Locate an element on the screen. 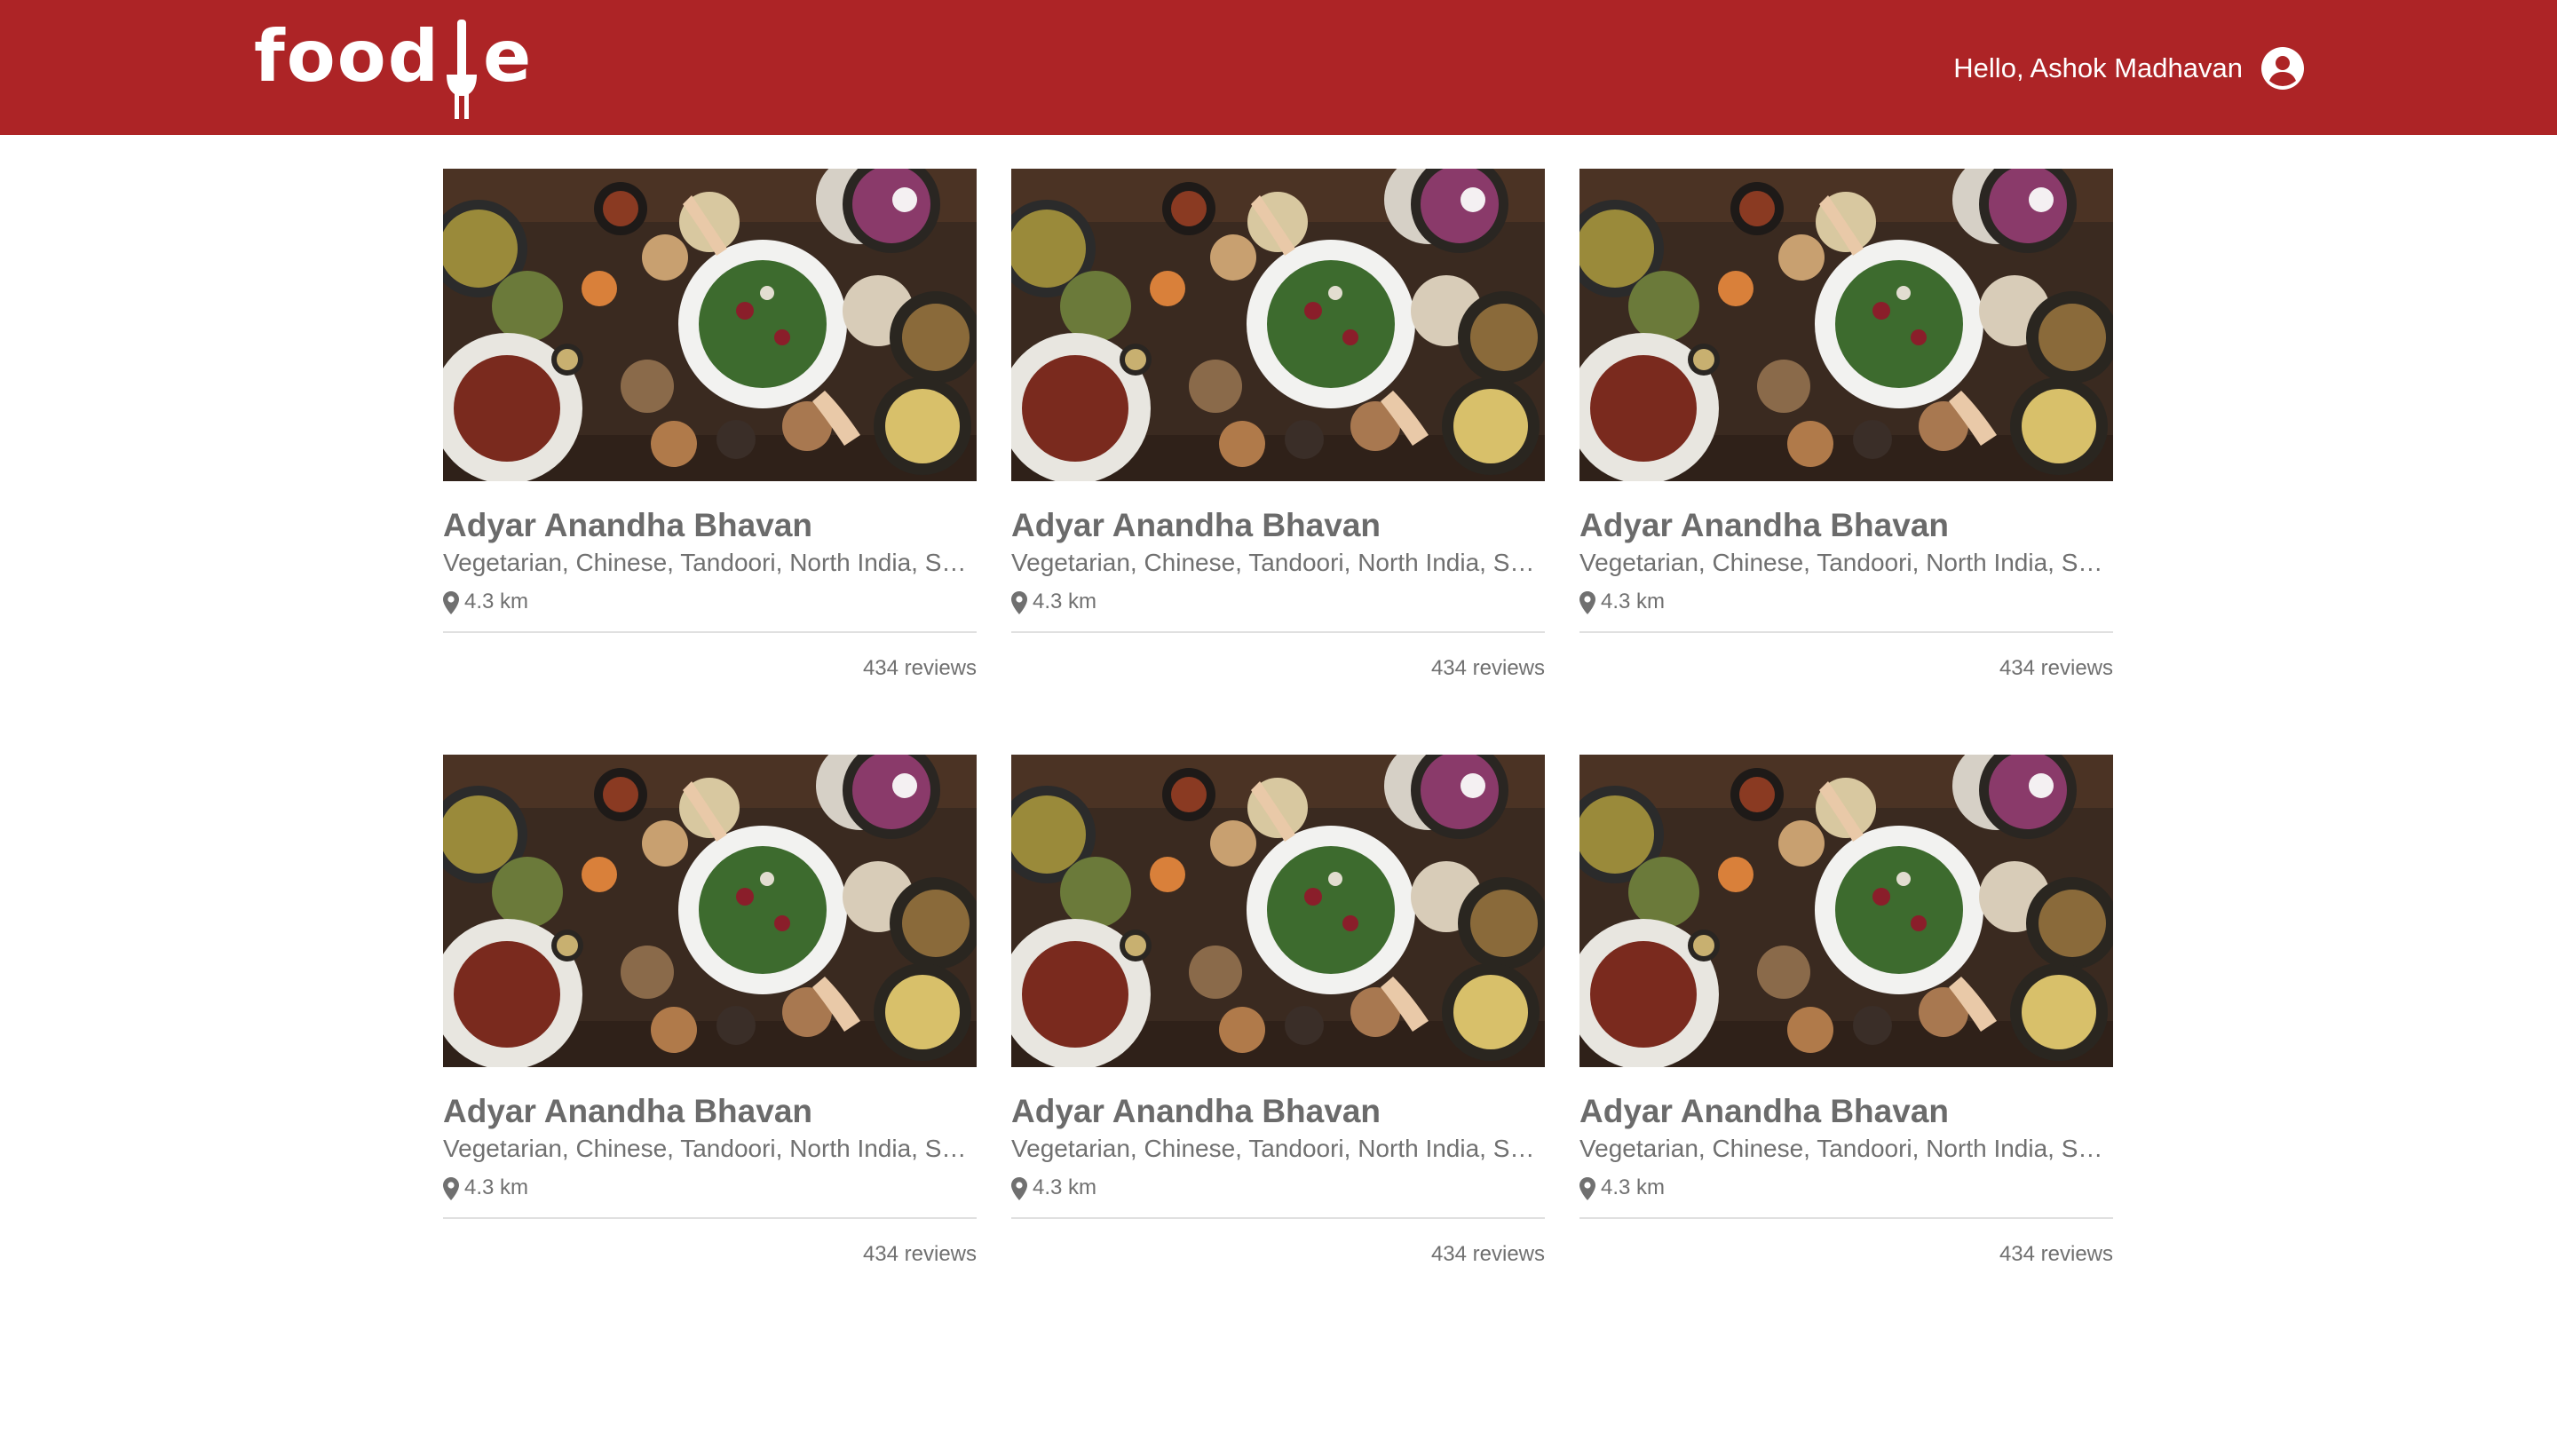 The height and width of the screenshot is (1456, 2557). logo-text-left: food is located at coordinates (347, 56).